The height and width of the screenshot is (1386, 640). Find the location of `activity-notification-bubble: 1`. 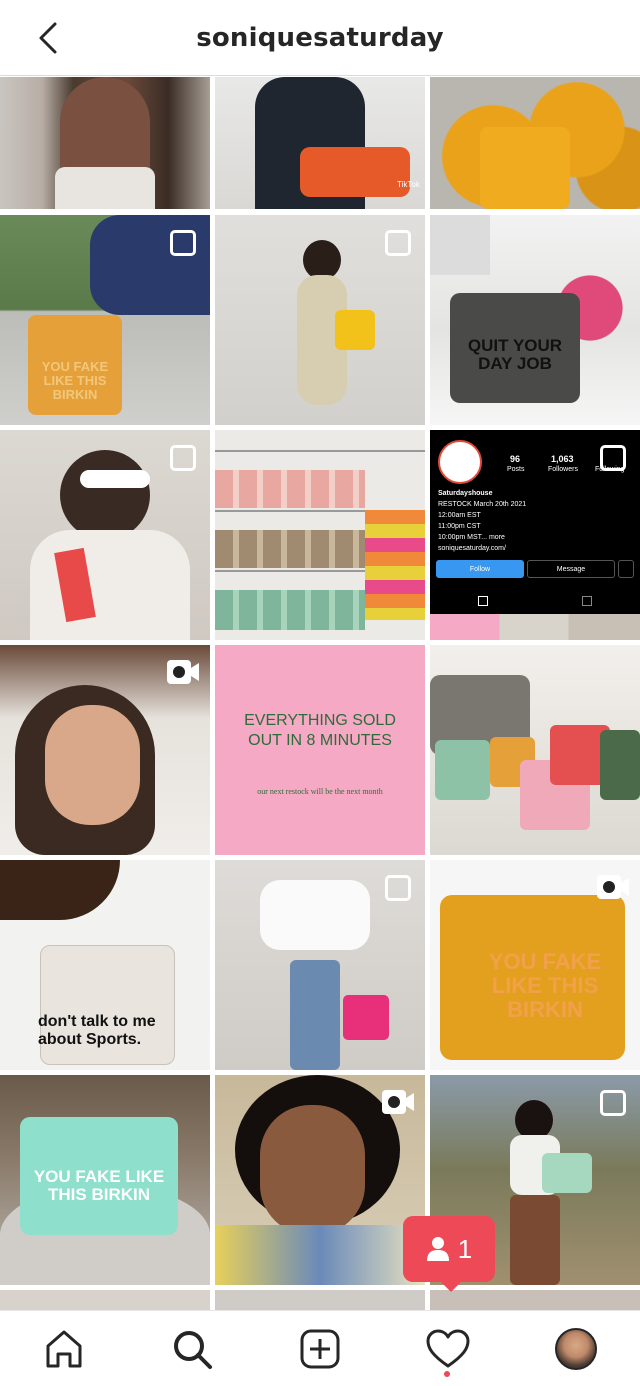

activity-notification-bubble: 1 is located at coordinates (449, 1254).